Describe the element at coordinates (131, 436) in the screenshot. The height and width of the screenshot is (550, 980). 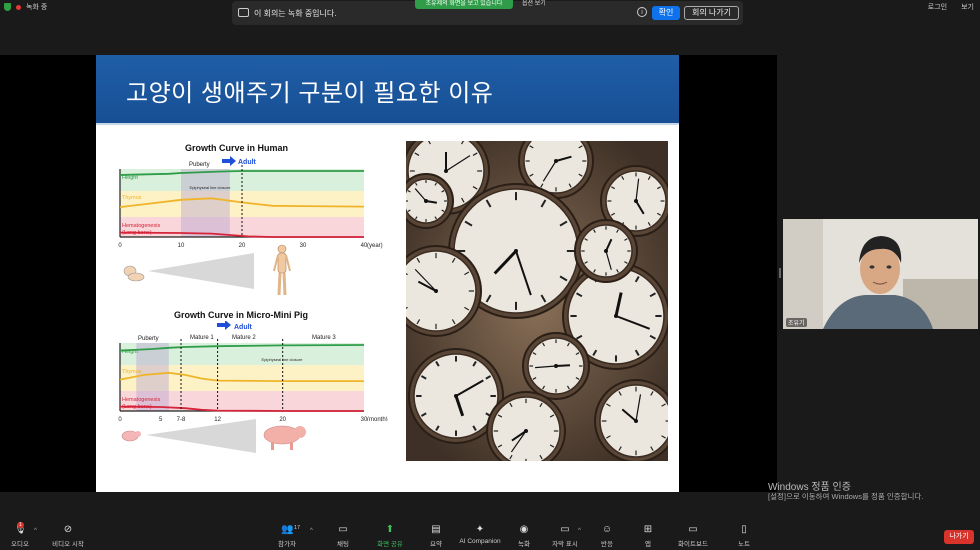
I see `piglet-icon` at that location.